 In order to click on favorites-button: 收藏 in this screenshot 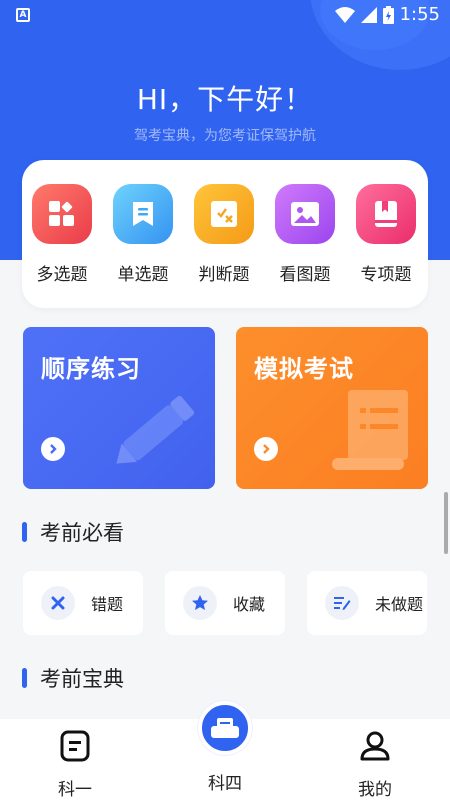, I will do `click(225, 603)`.